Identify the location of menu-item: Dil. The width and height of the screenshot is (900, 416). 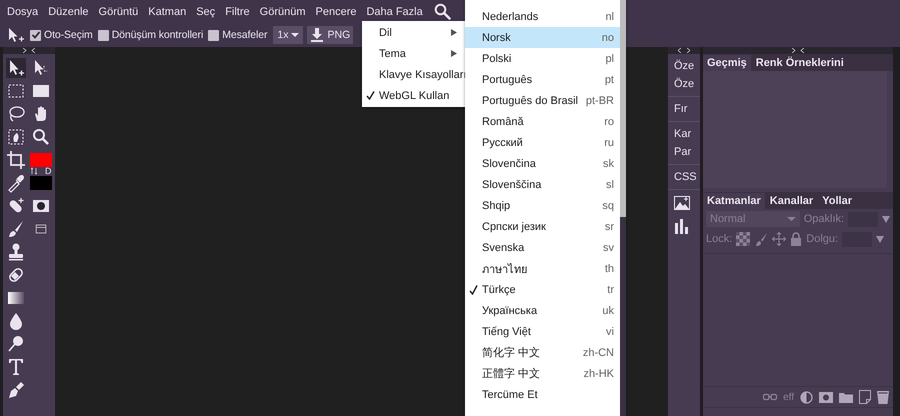
(413, 32).